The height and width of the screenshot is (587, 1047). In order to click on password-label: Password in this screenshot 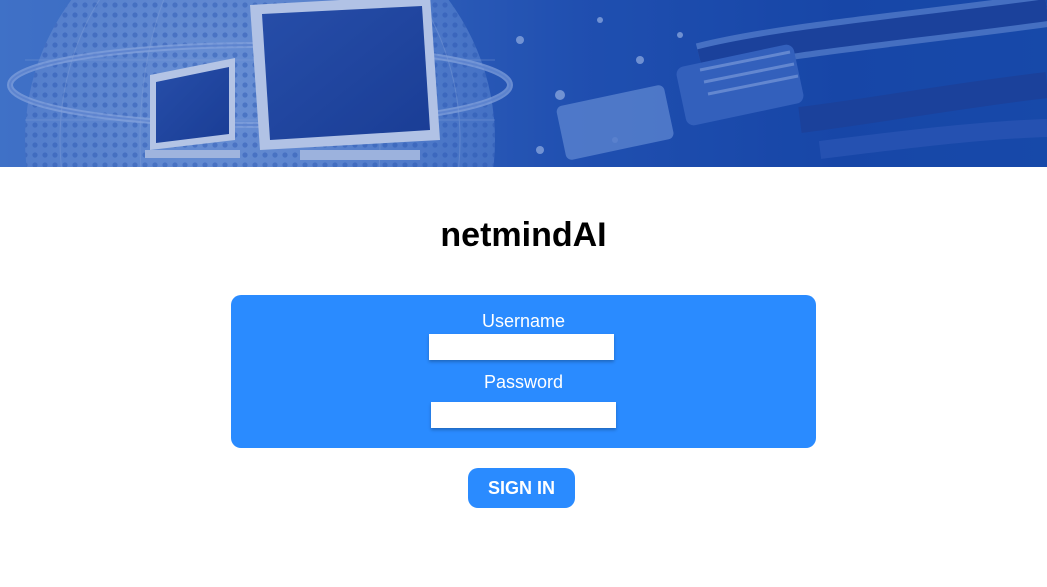, I will do `click(523, 382)`.